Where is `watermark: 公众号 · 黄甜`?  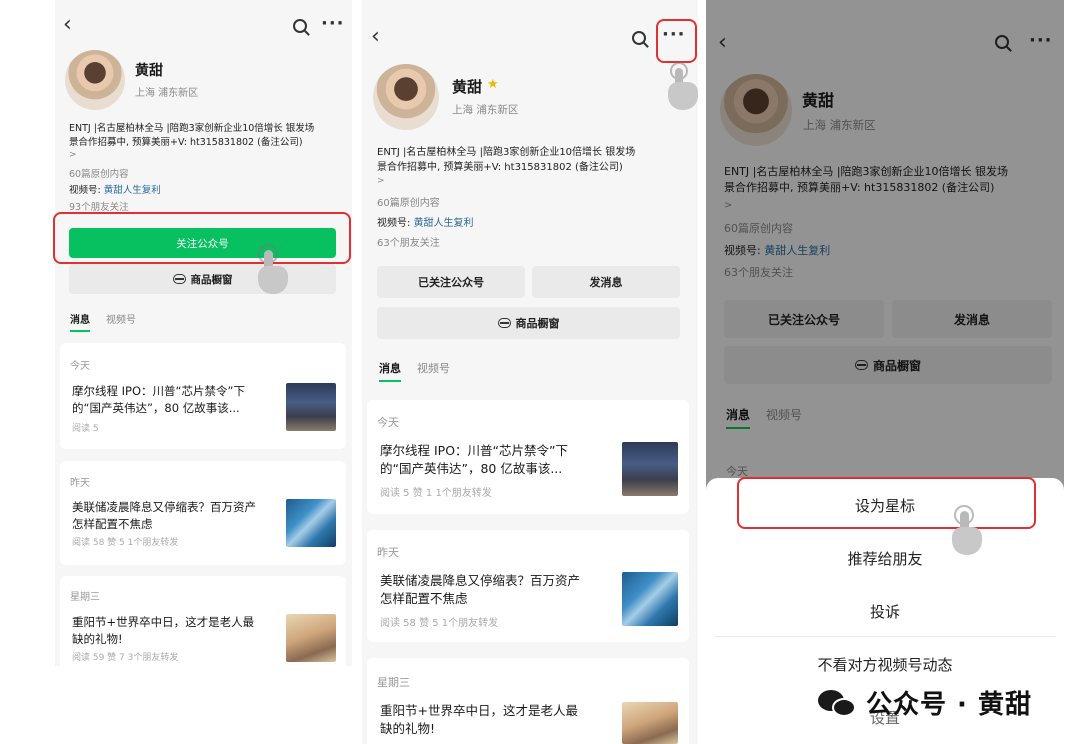
watermark: 公众号 · 黄甜 is located at coordinates (925, 702).